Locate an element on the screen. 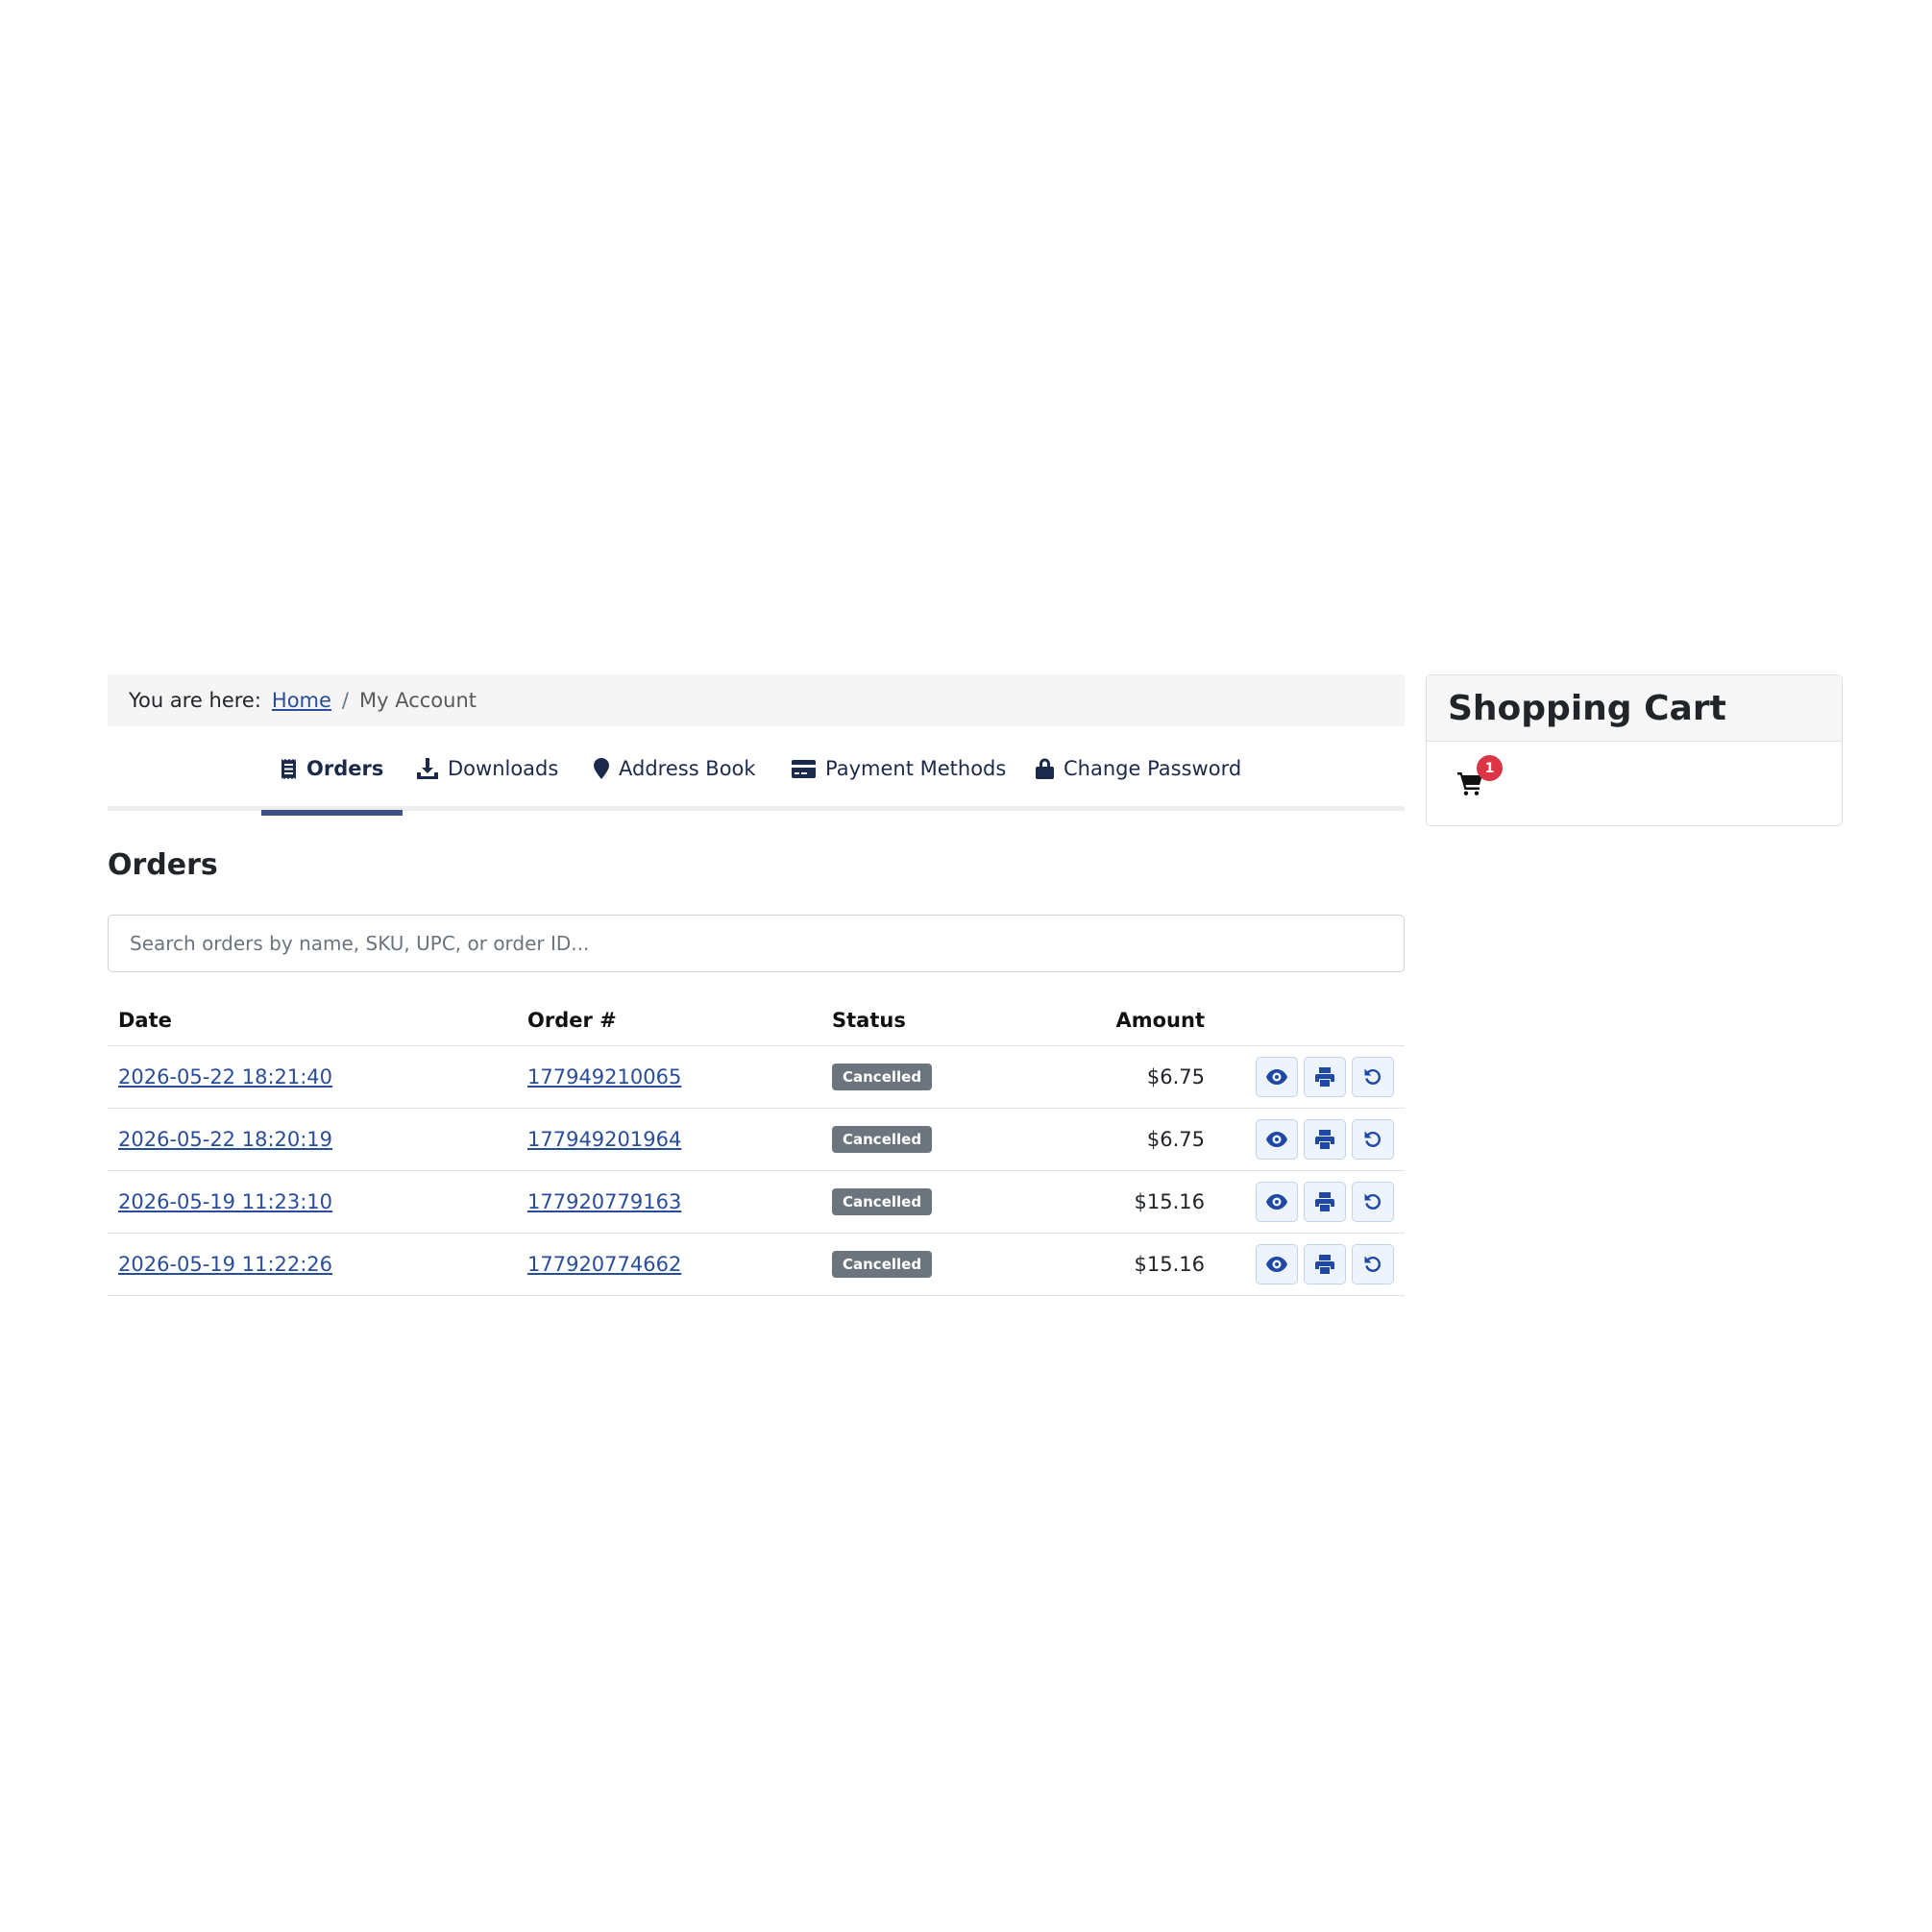  column-header-date: Date is located at coordinates (312, 1020).